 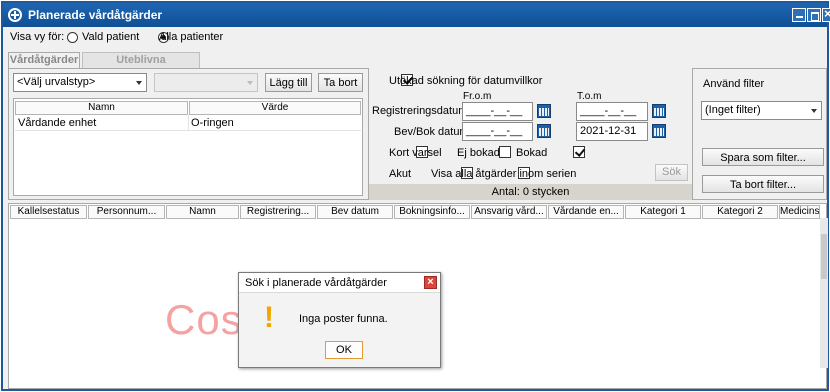 I want to click on radio-all-patients-label: Alla patienter, so click(x=191, y=37).